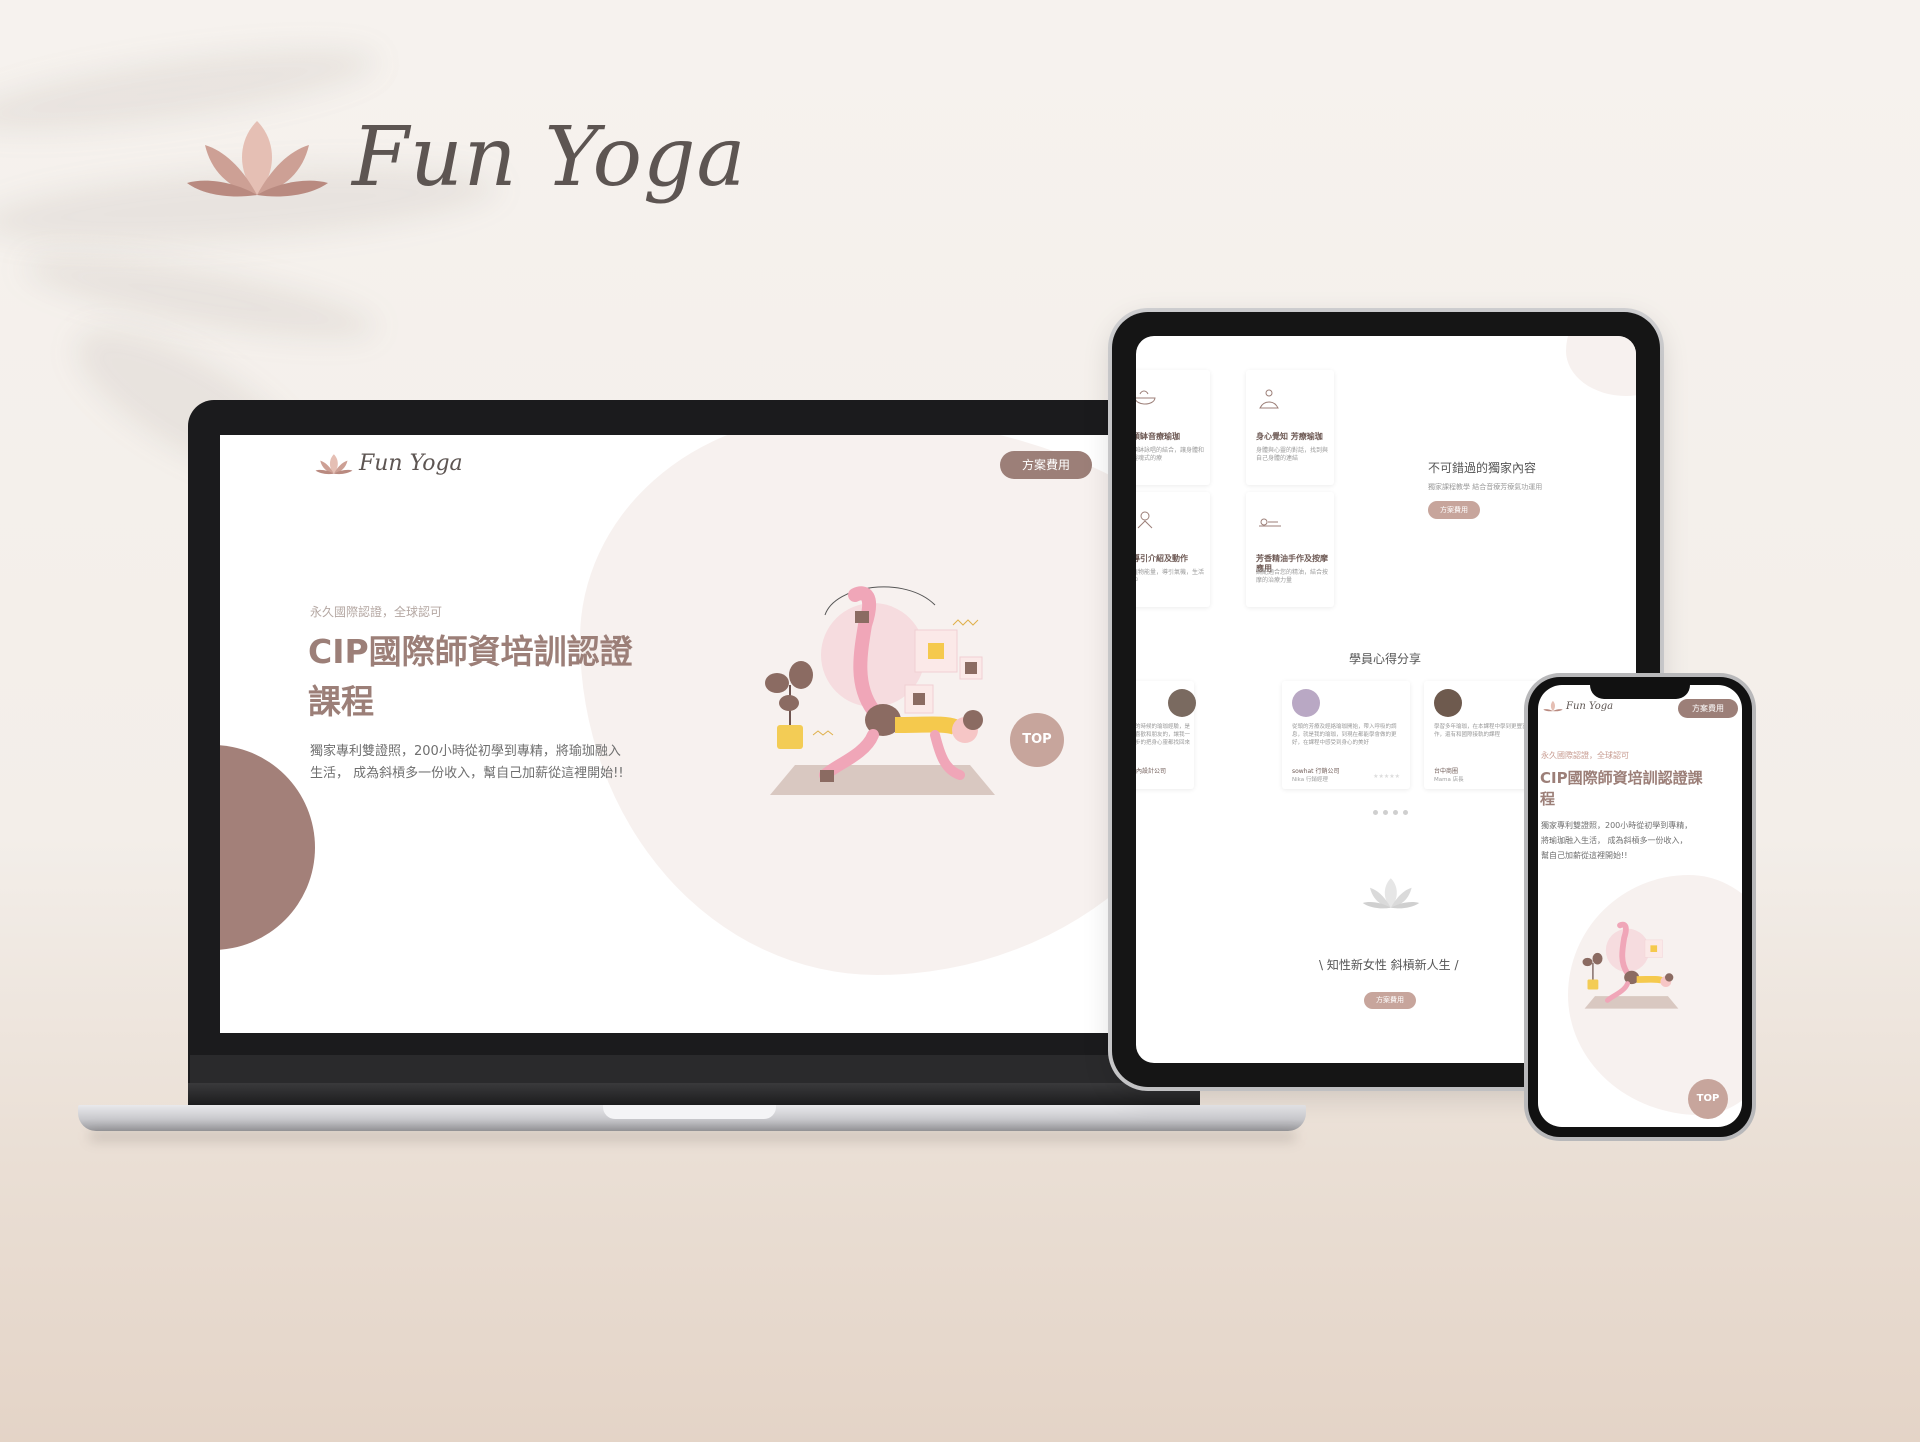  What do you see at coordinates (1708, 708) in the screenshot?
I see `phone-pricing-button: 方案費用` at bounding box center [1708, 708].